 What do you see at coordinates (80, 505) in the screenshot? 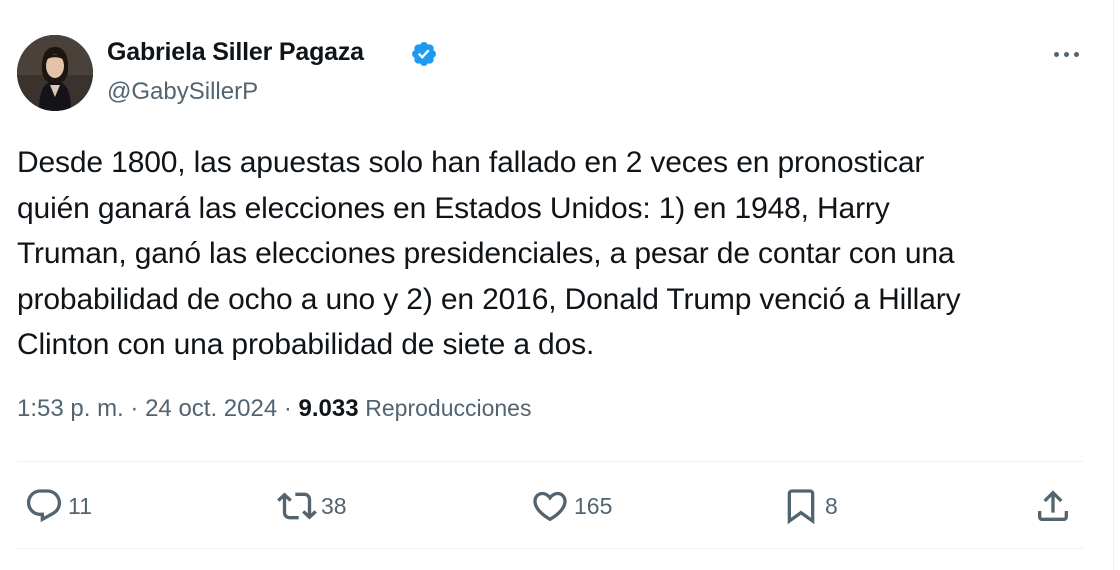
I see `reply-count: 11` at bounding box center [80, 505].